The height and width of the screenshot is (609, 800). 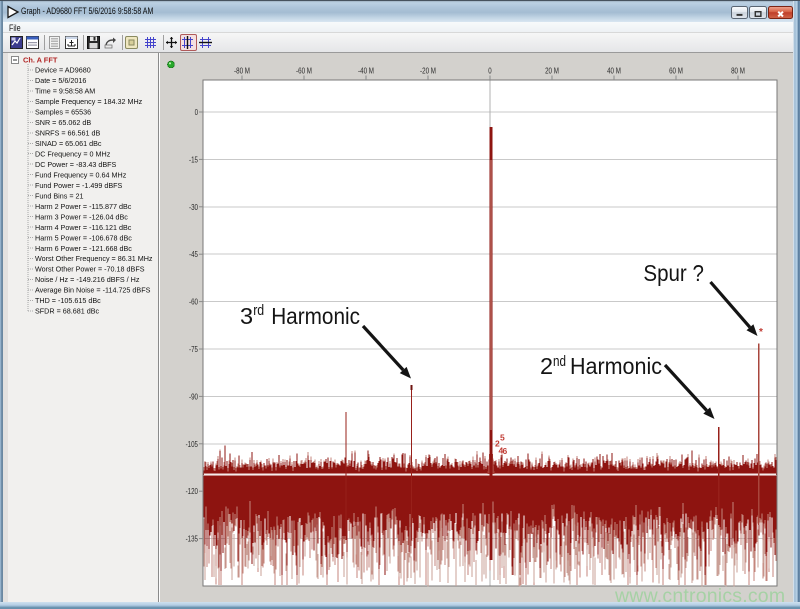 What do you see at coordinates (63, 112) in the screenshot?
I see `svg-text: Samples = 65536` at bounding box center [63, 112].